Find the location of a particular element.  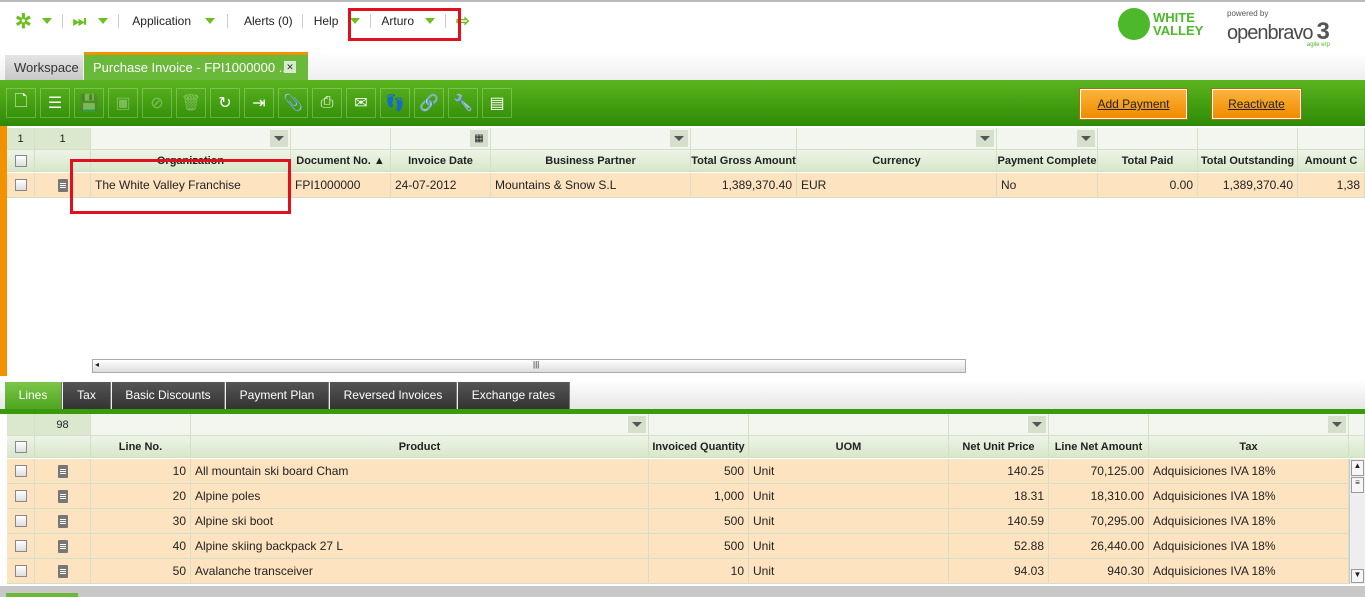

column-header: Document No. ▲ is located at coordinates (341, 161).